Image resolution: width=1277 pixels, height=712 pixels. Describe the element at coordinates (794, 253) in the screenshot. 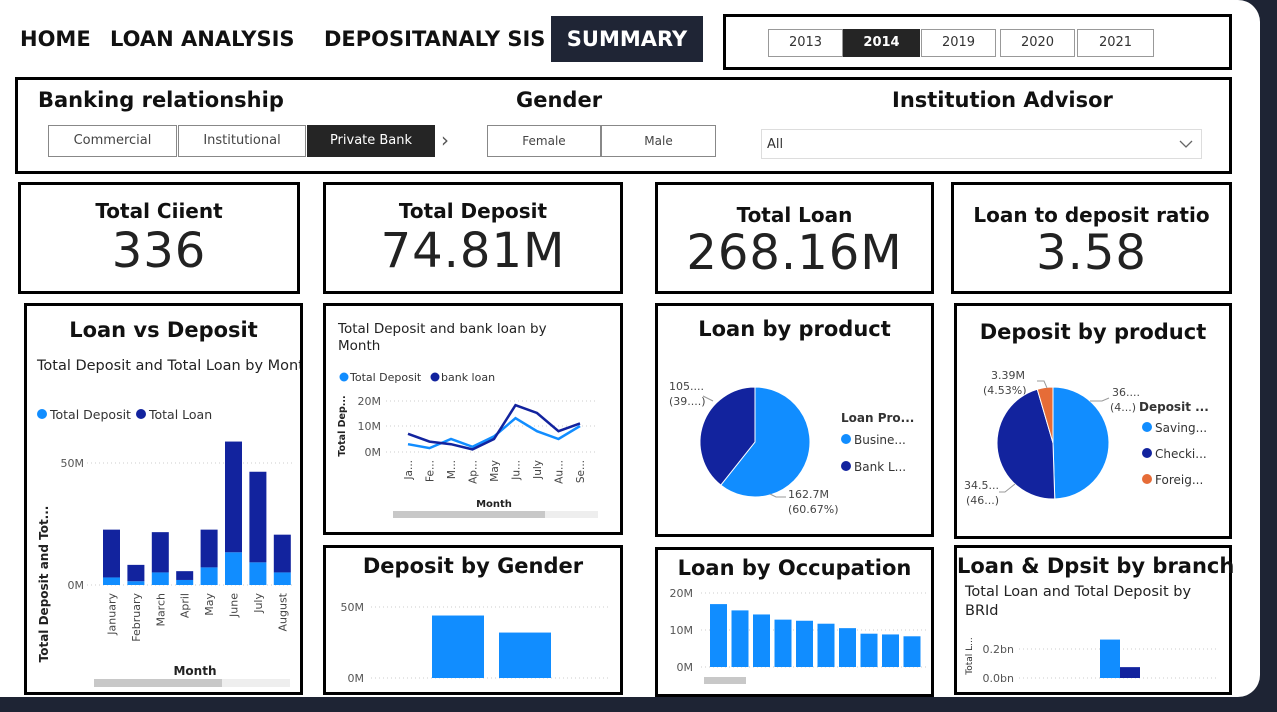

I see `kpi-value: 268.16M` at that location.